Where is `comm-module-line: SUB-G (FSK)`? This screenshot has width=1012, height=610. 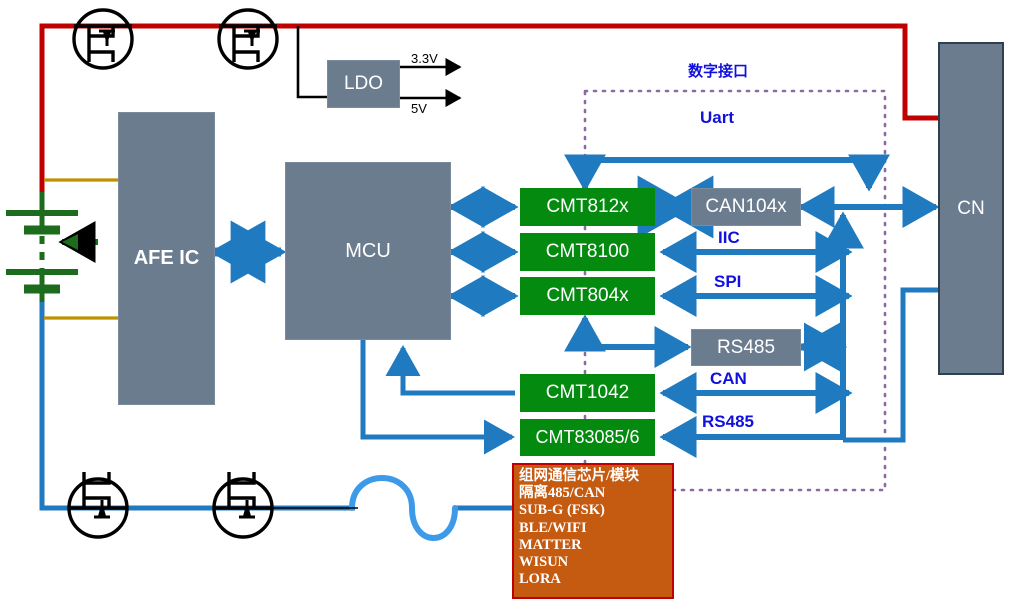
comm-module-line: SUB-G (FSK) is located at coordinates (562, 510).